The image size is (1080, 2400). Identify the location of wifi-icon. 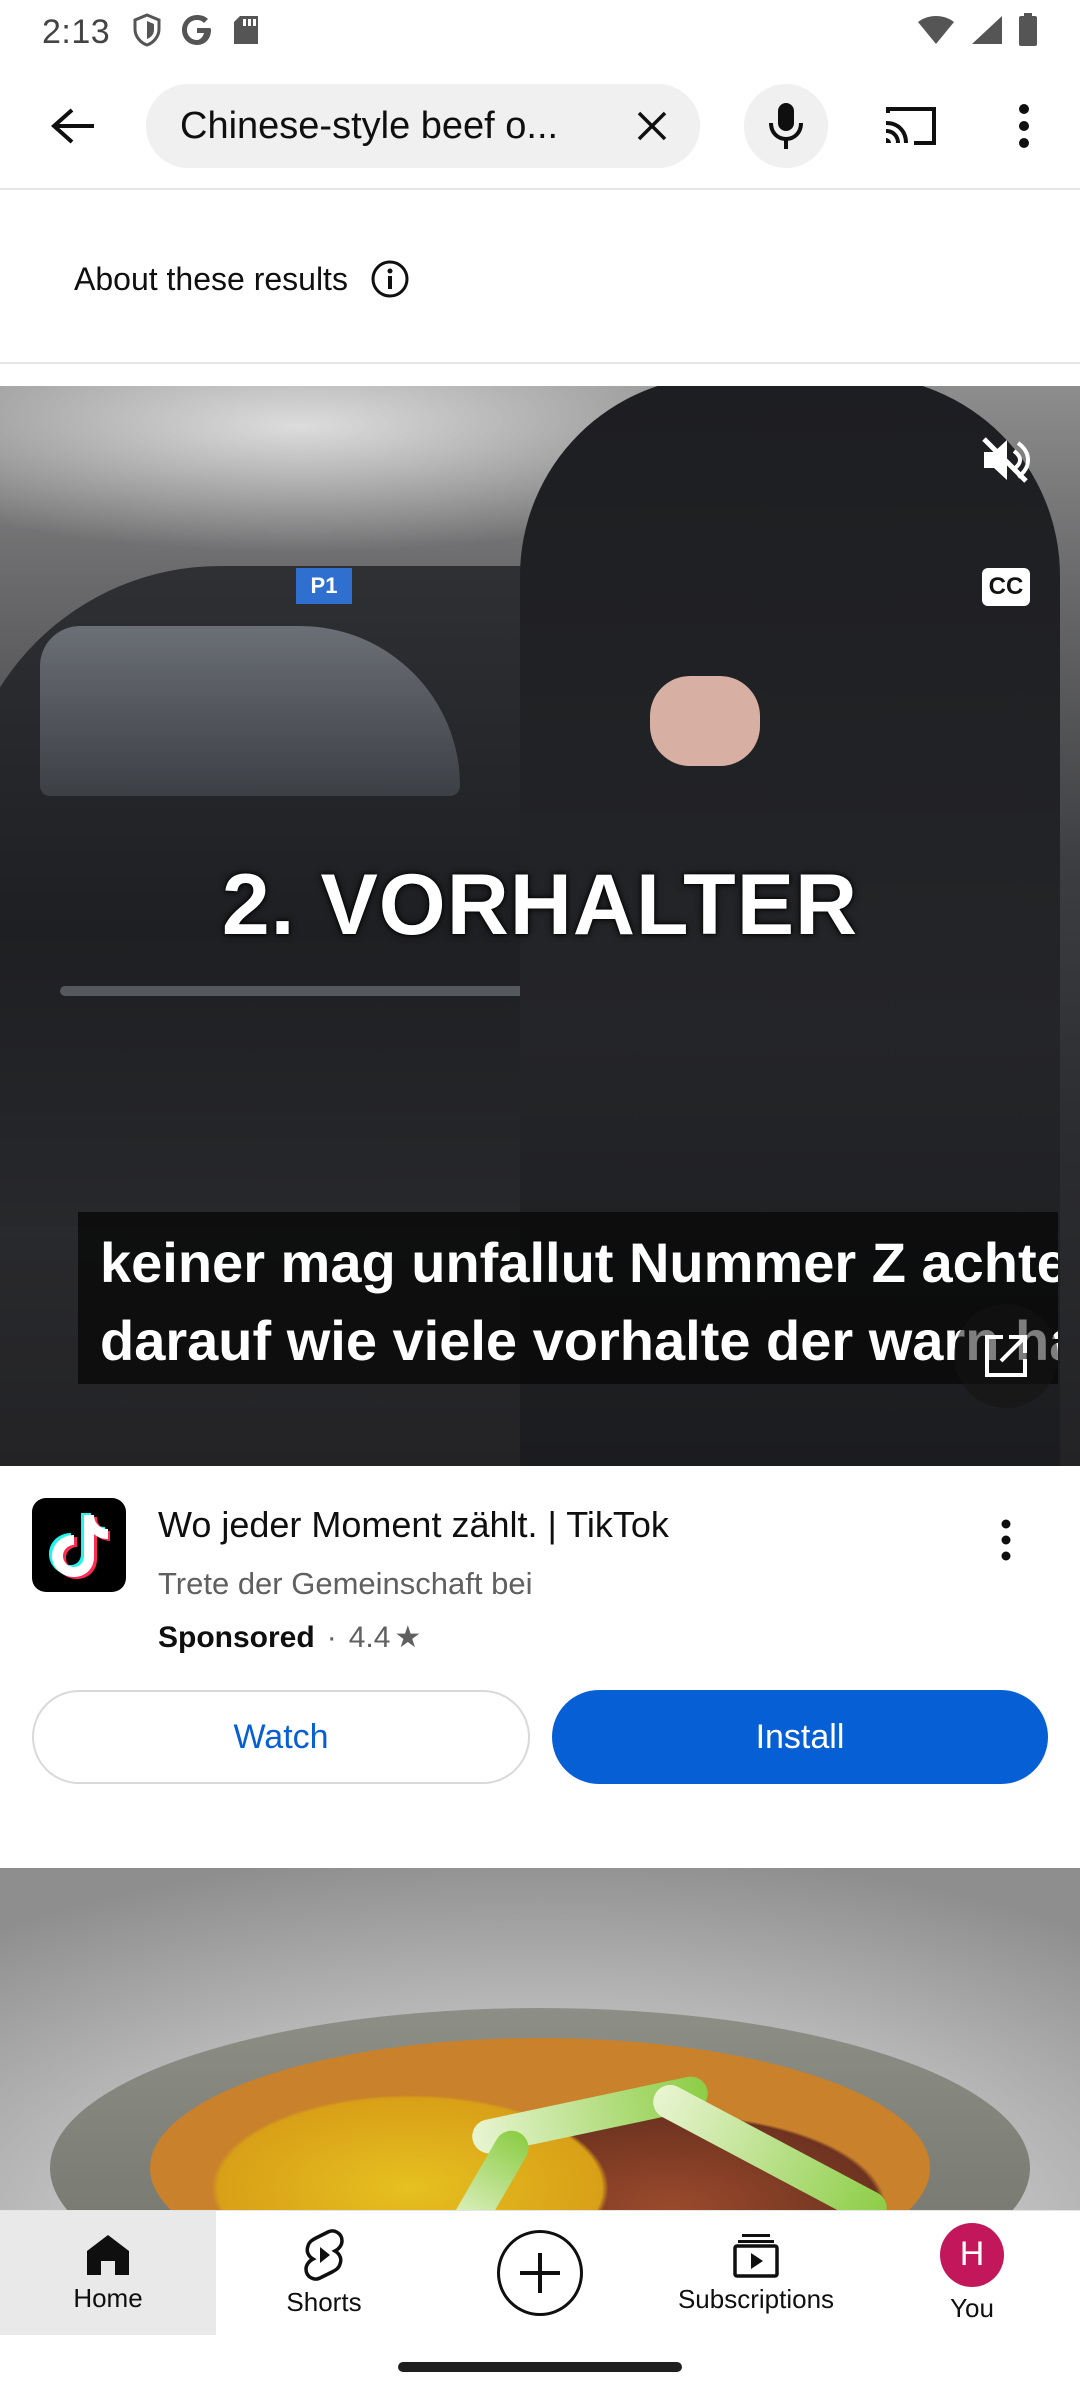
(936, 32).